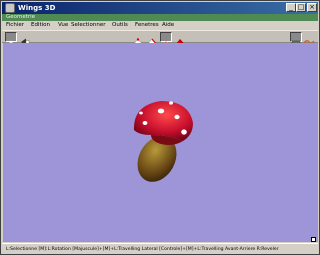 Image resolution: width=320 pixels, height=255 pixels. Describe the element at coordinates (120, 25) in the screenshot. I see `menu-tools: Outils` at that location.